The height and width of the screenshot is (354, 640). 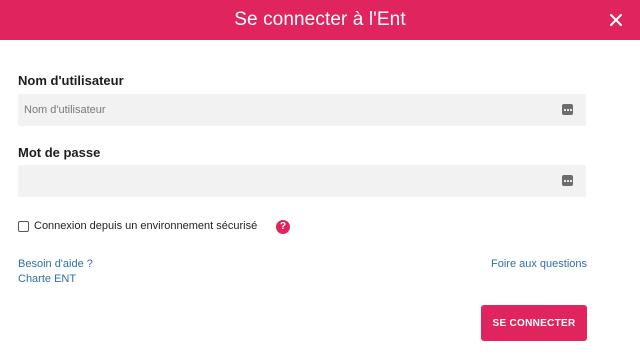 I want to click on help-link: Besoin d'aide ?, so click(x=55, y=264).